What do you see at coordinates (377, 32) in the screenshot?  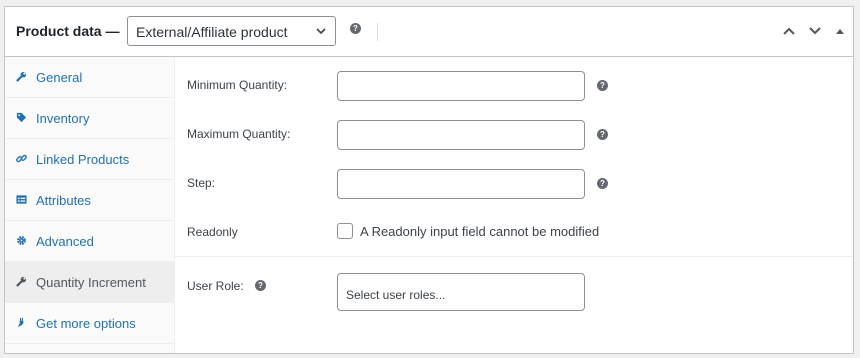 I see `header-divider` at bounding box center [377, 32].